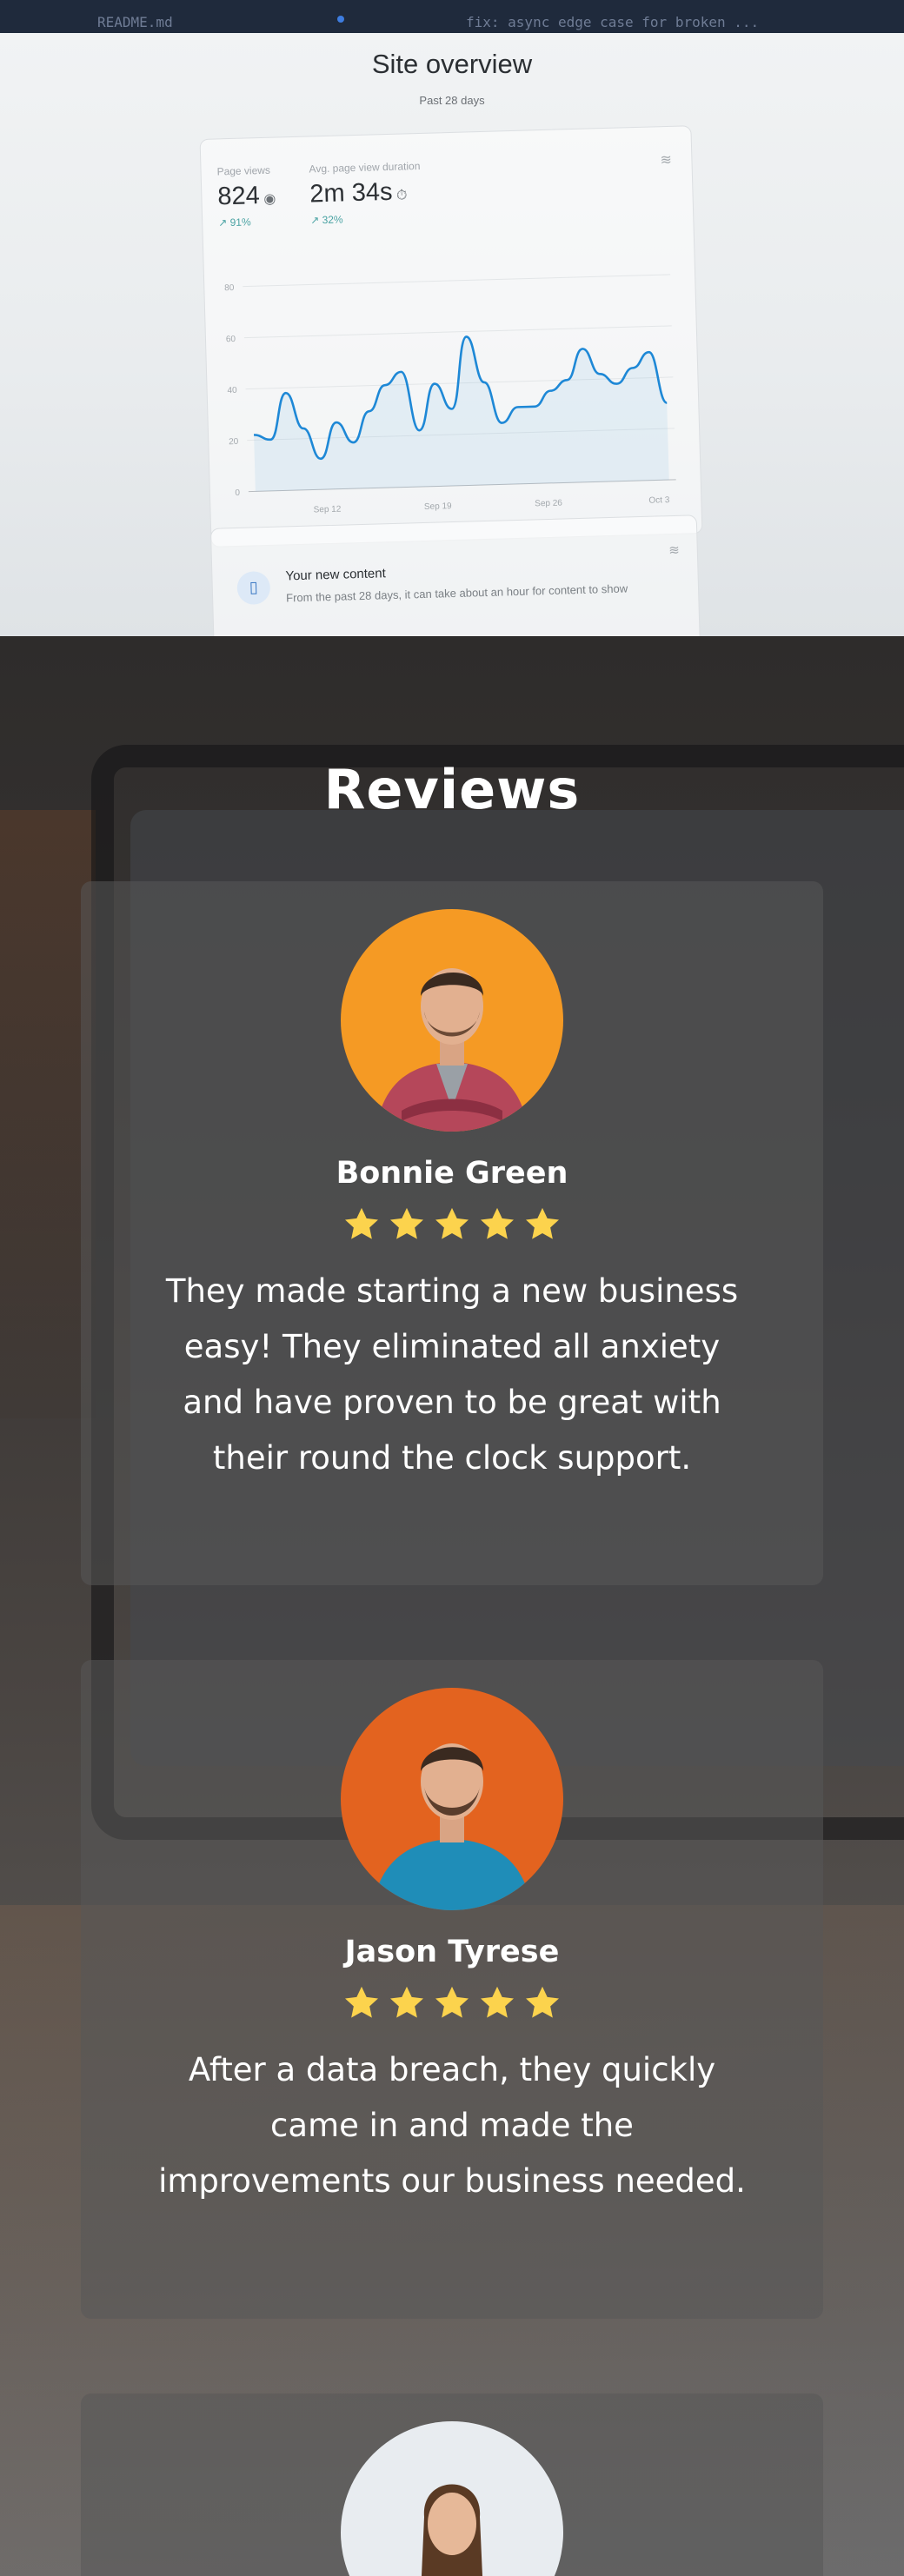  I want to click on avg-duration-metric: Avg. page view duration 2m 34s ⏱ ↗ 32%, so click(365, 193).